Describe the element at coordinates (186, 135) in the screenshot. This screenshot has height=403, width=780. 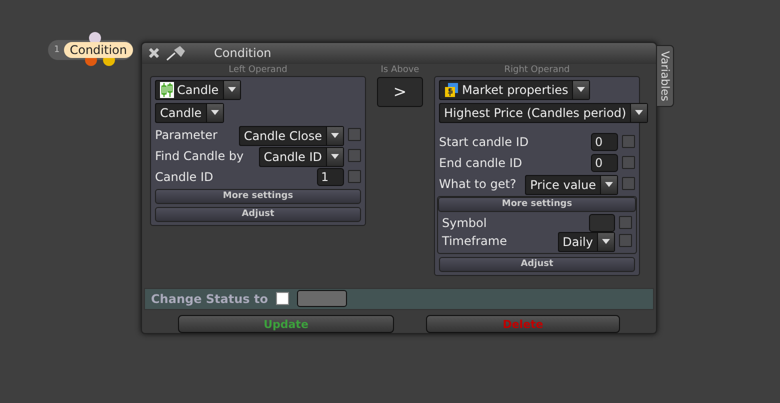
I see `field-label: Parameter` at that location.